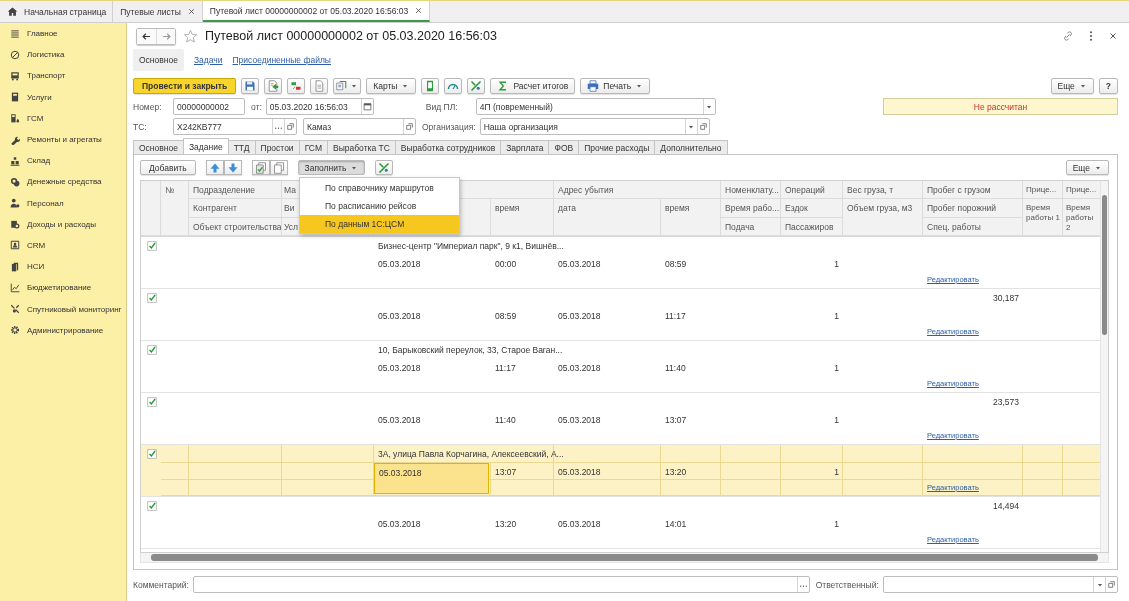 The width and height of the screenshot is (1129, 601). What do you see at coordinates (449, 126) in the screenshot?
I see `field-label: Организация:` at bounding box center [449, 126].